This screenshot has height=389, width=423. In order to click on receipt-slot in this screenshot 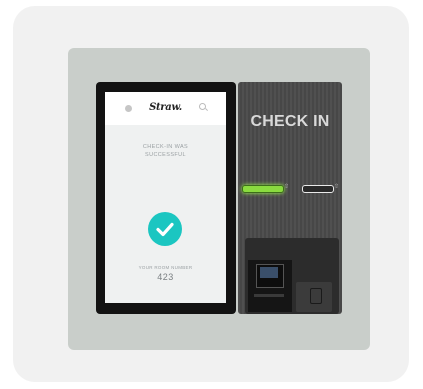, I will do `click(269, 295)`.